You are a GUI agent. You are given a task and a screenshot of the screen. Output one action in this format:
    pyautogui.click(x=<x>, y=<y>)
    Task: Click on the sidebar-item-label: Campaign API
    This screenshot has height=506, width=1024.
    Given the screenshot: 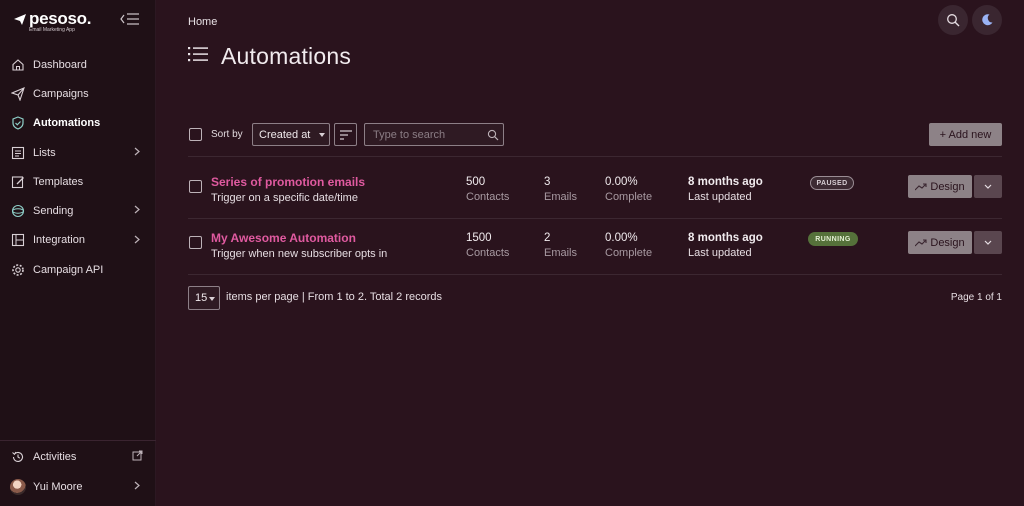 What is the action you would take?
    pyautogui.click(x=68, y=269)
    